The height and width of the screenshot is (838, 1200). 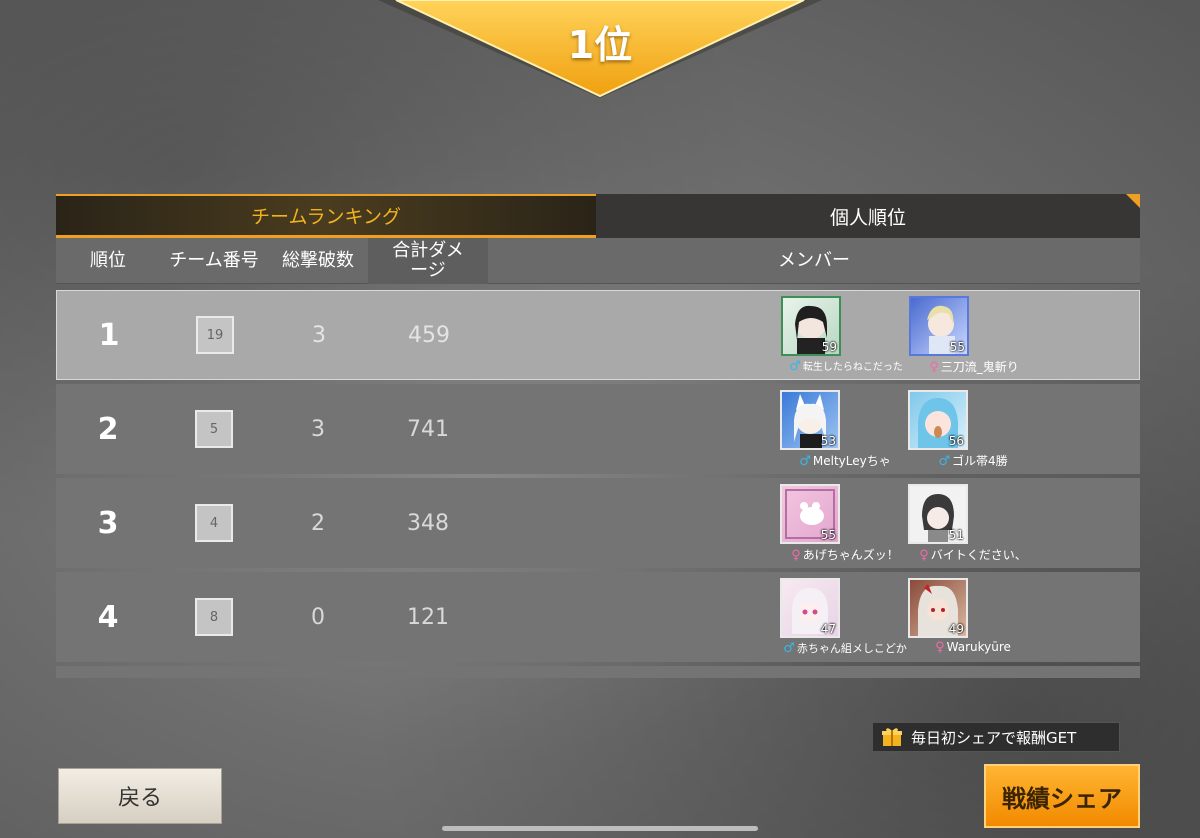 I want to click on row-rank: 1, so click(x=109, y=335).